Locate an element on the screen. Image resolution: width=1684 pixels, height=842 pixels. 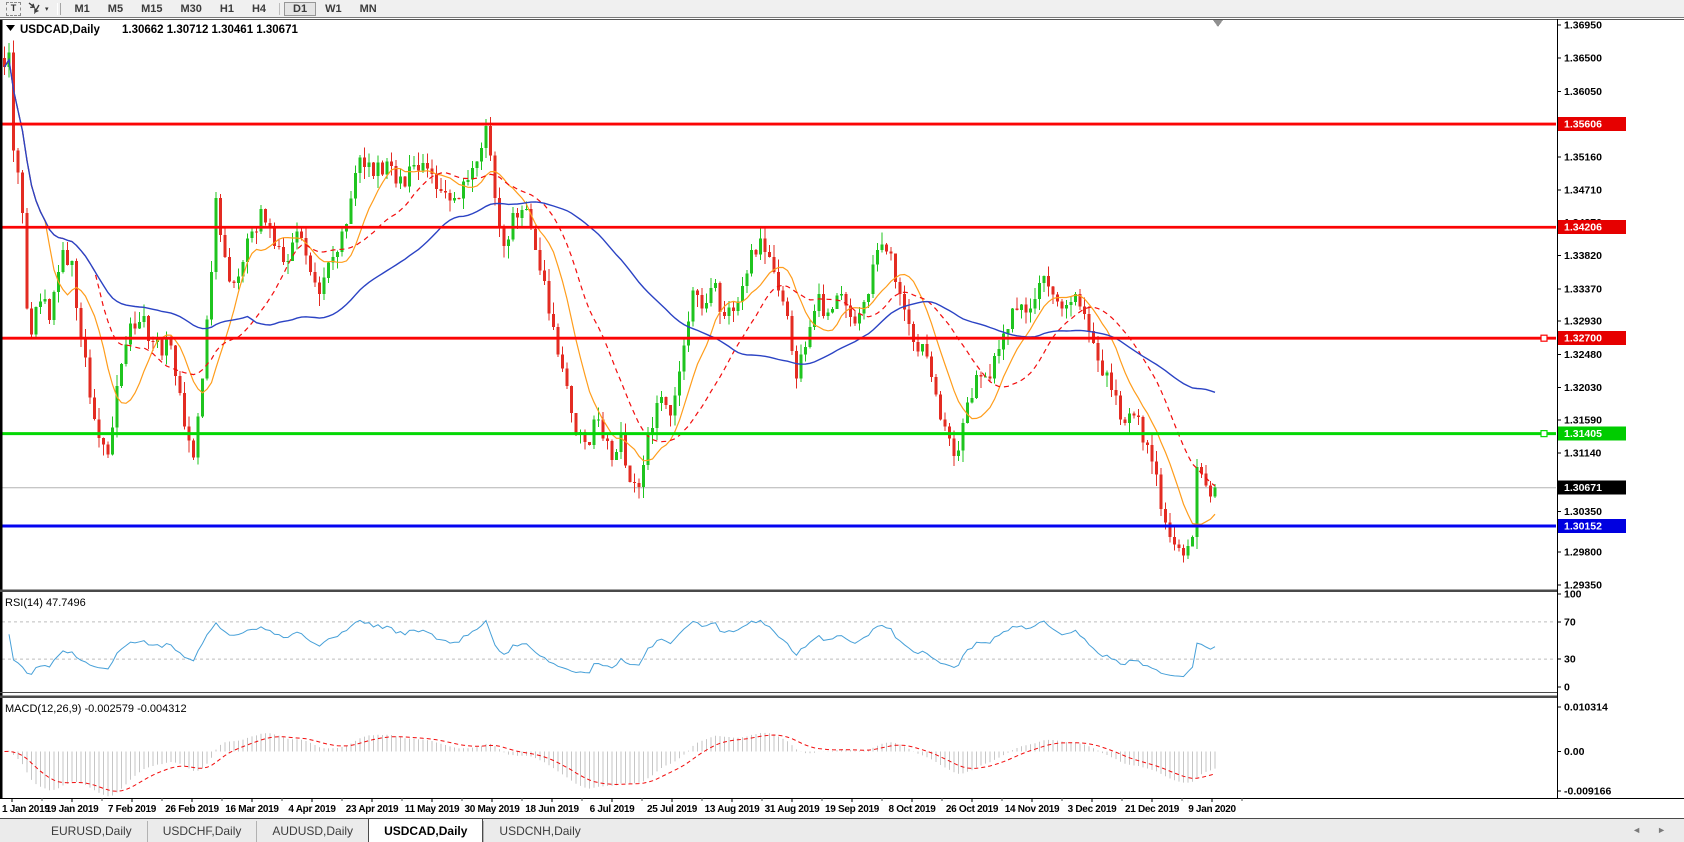
chart-shift-marker is located at coordinates (1218, 23).